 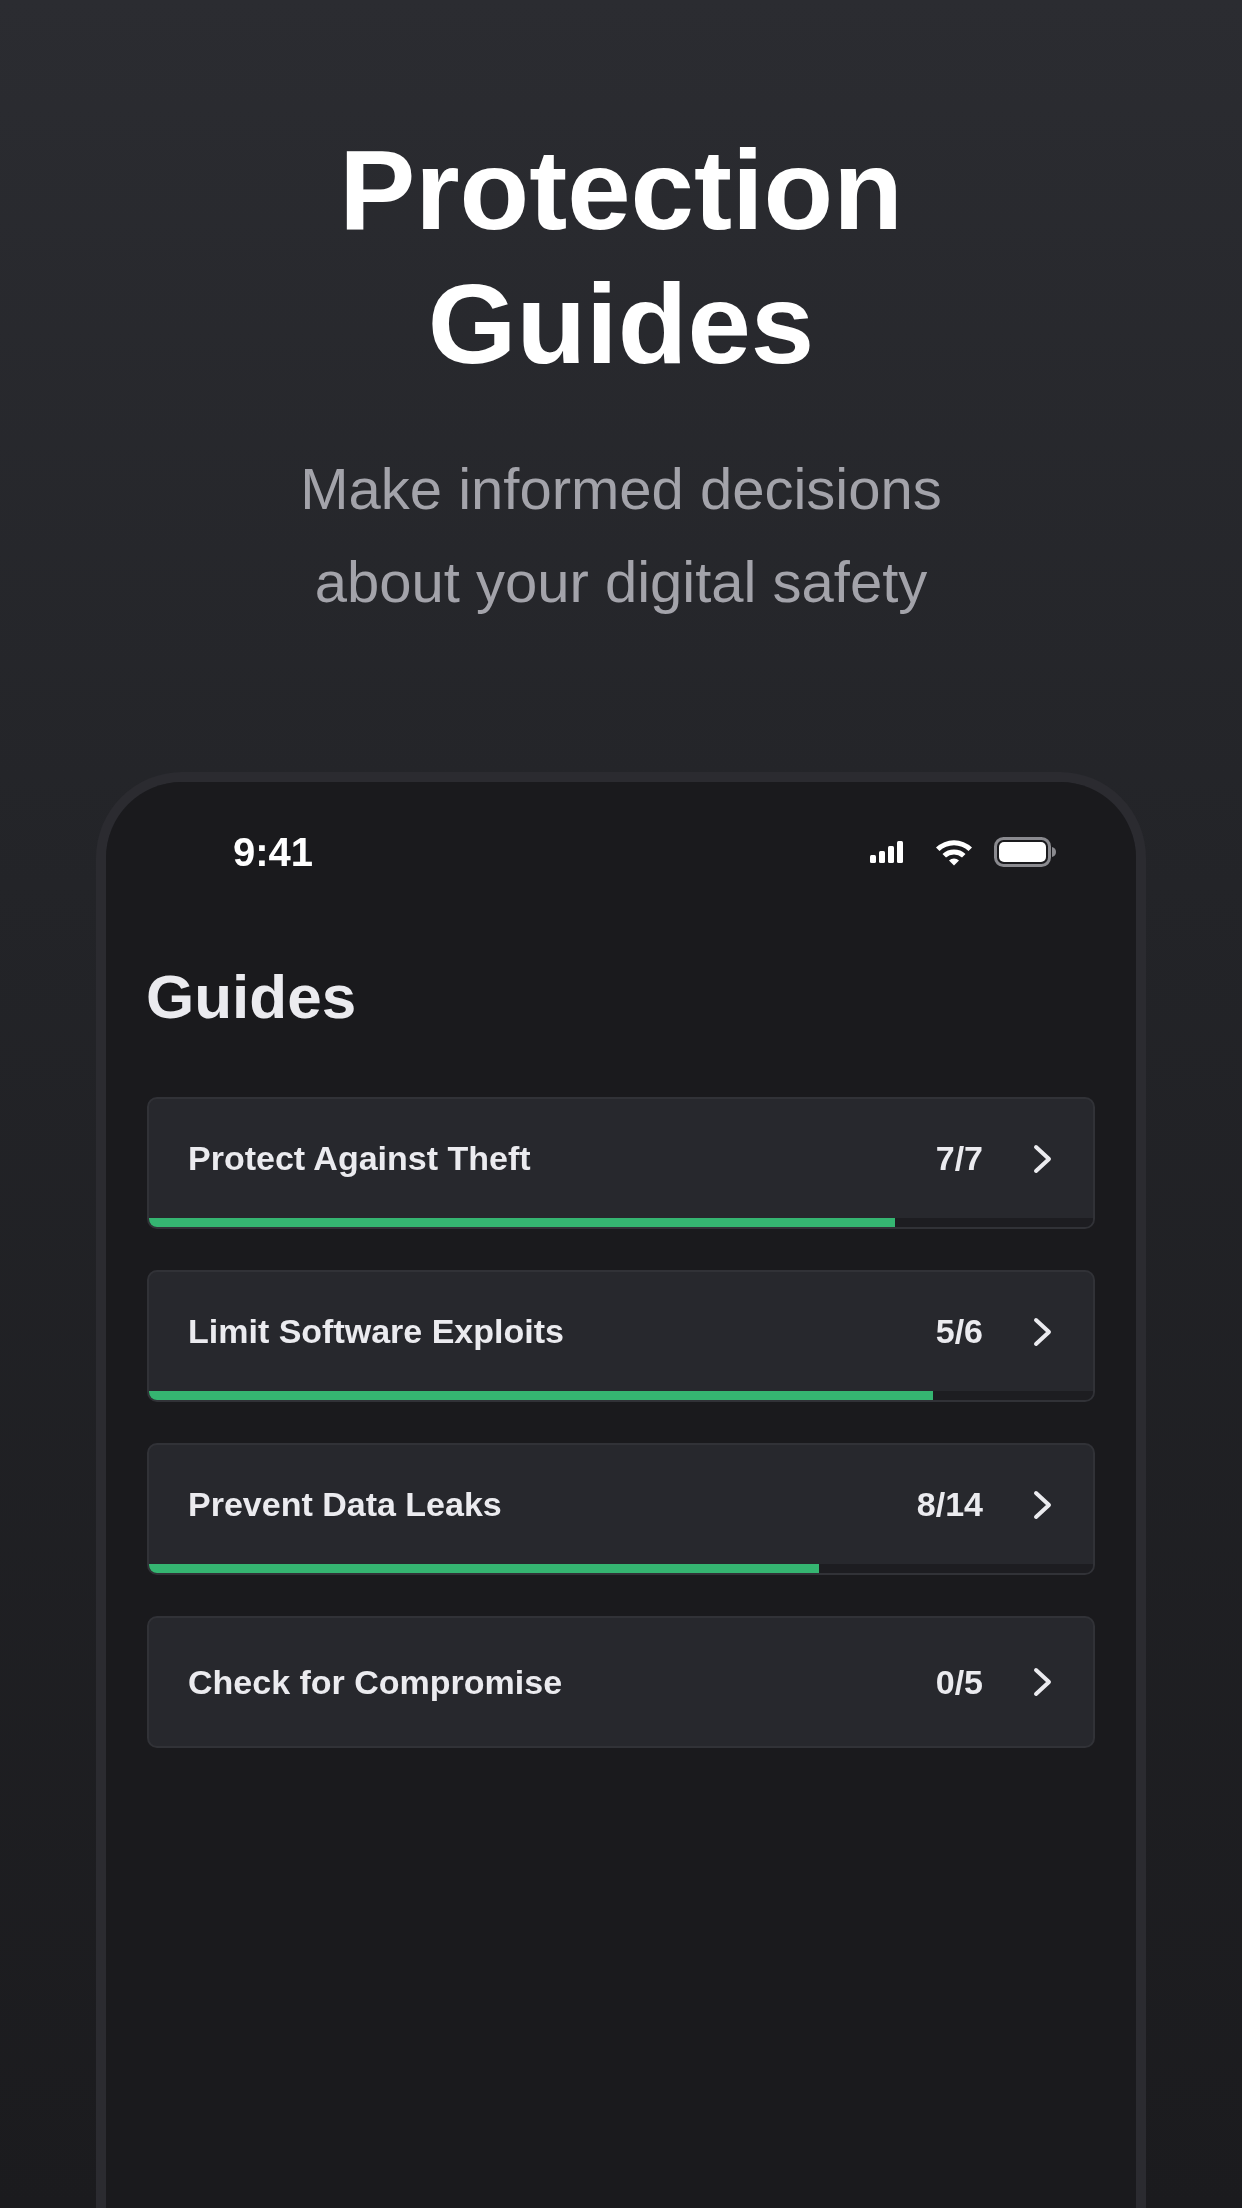 What do you see at coordinates (621, 1336) in the screenshot?
I see `guide-card: Limit Software Exploits 5/6` at bounding box center [621, 1336].